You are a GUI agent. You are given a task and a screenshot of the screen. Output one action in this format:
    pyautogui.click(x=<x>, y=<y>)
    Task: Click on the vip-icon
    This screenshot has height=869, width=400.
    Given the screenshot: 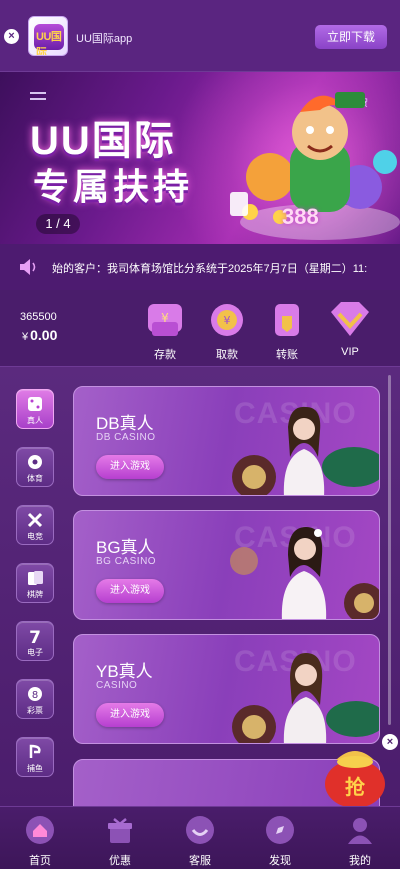 What is the action you would take?
    pyautogui.click(x=350, y=319)
    